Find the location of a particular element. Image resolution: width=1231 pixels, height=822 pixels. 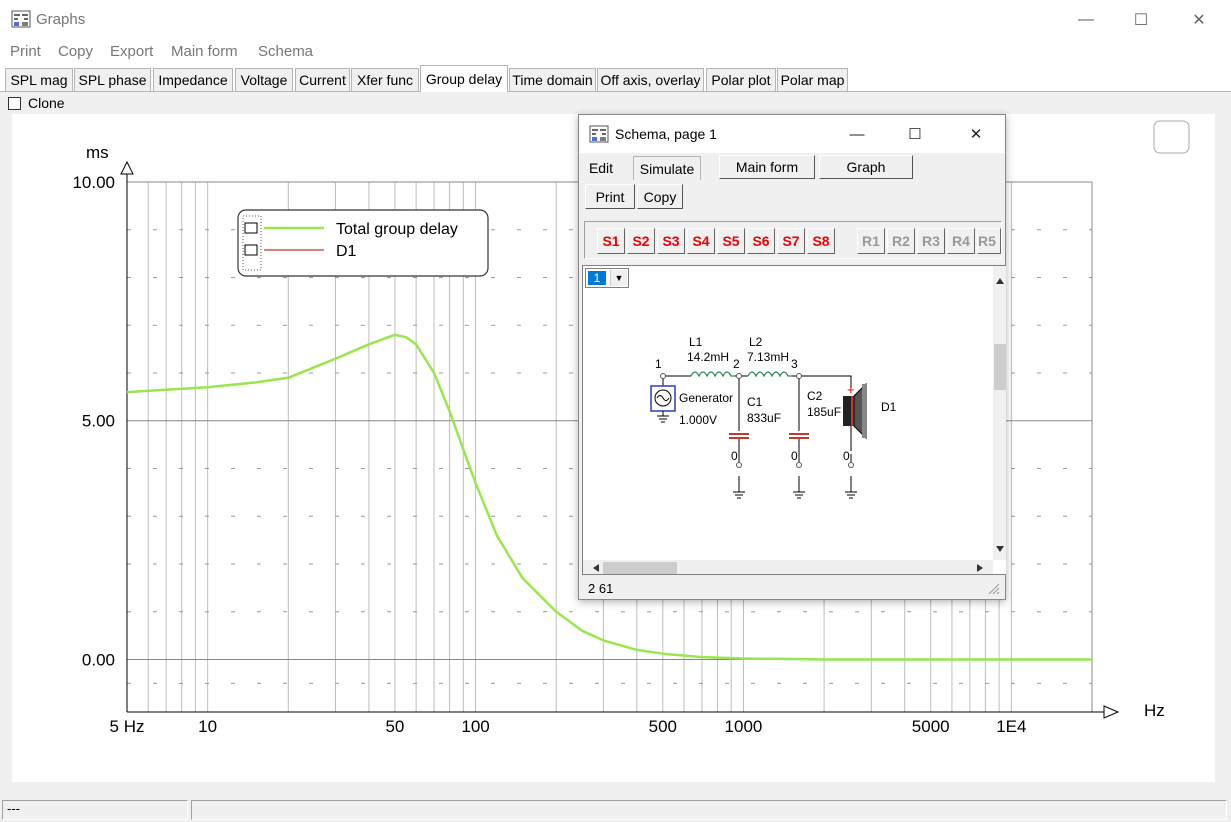

menu-print: Print is located at coordinates (25, 51).